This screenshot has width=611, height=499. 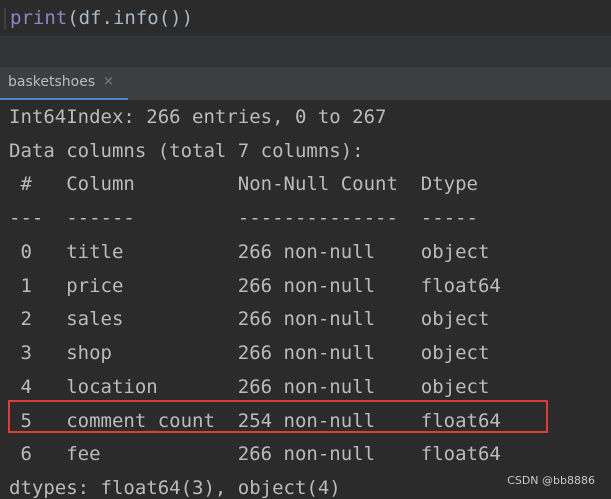 What do you see at coordinates (52, 82) in the screenshot?
I see `tab-label: basketshoes` at bounding box center [52, 82].